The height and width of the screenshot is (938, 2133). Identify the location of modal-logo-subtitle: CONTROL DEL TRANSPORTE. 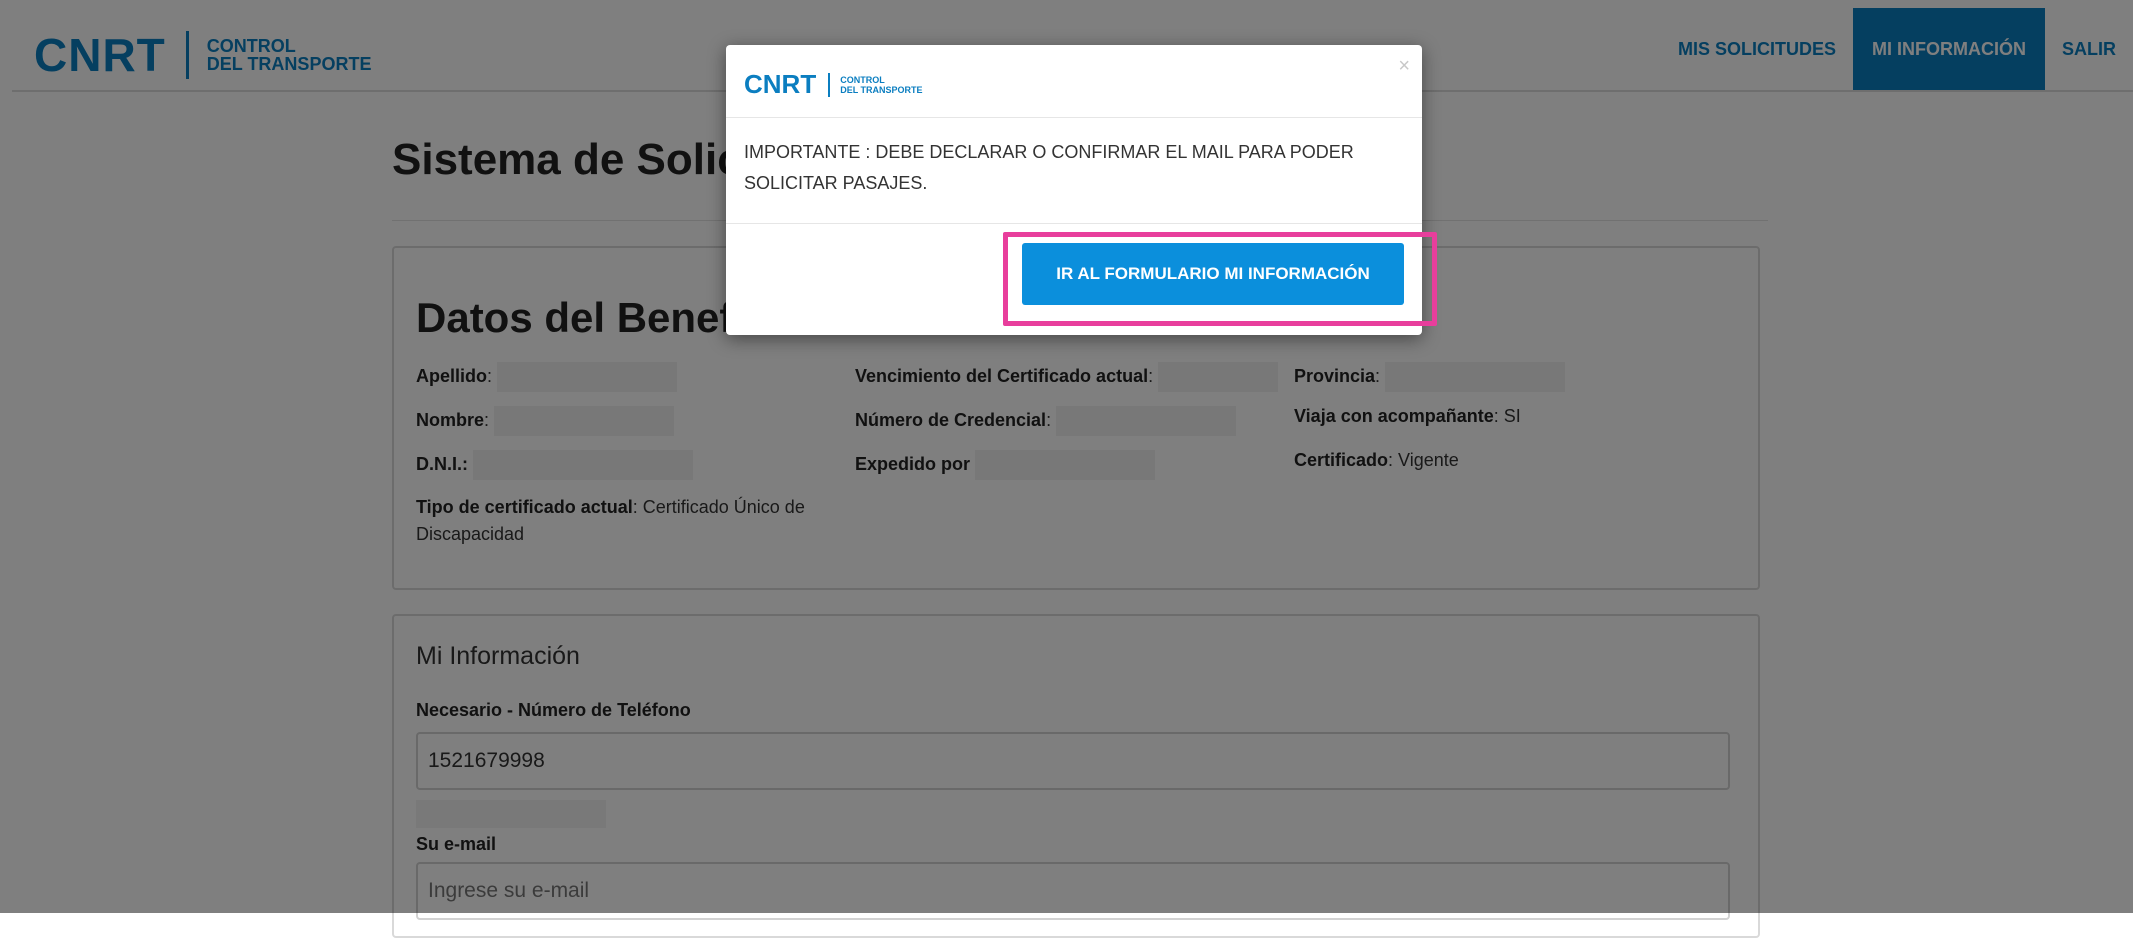
(881, 85).